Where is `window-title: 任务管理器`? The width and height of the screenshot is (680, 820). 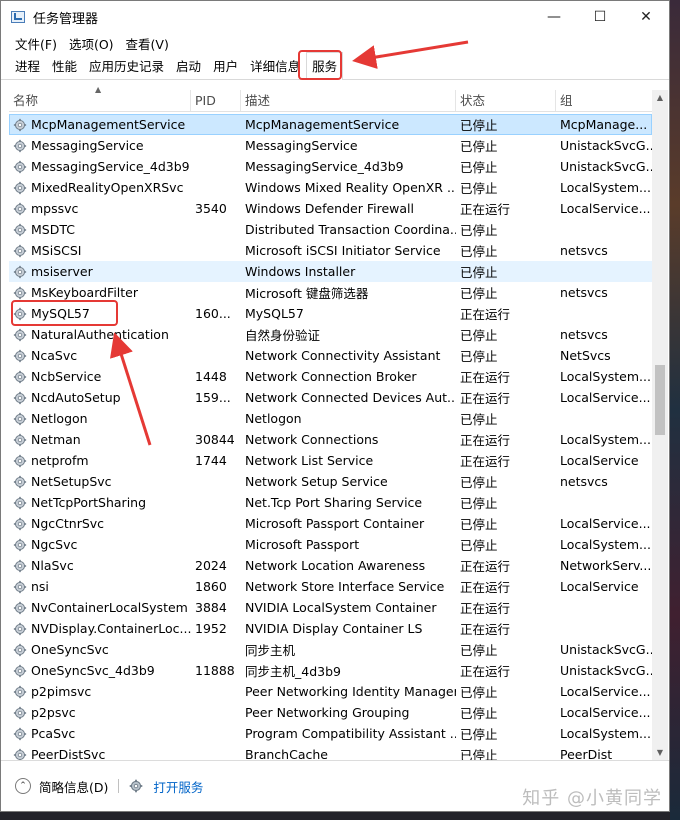
window-title: 任务管理器 is located at coordinates (66, 19).